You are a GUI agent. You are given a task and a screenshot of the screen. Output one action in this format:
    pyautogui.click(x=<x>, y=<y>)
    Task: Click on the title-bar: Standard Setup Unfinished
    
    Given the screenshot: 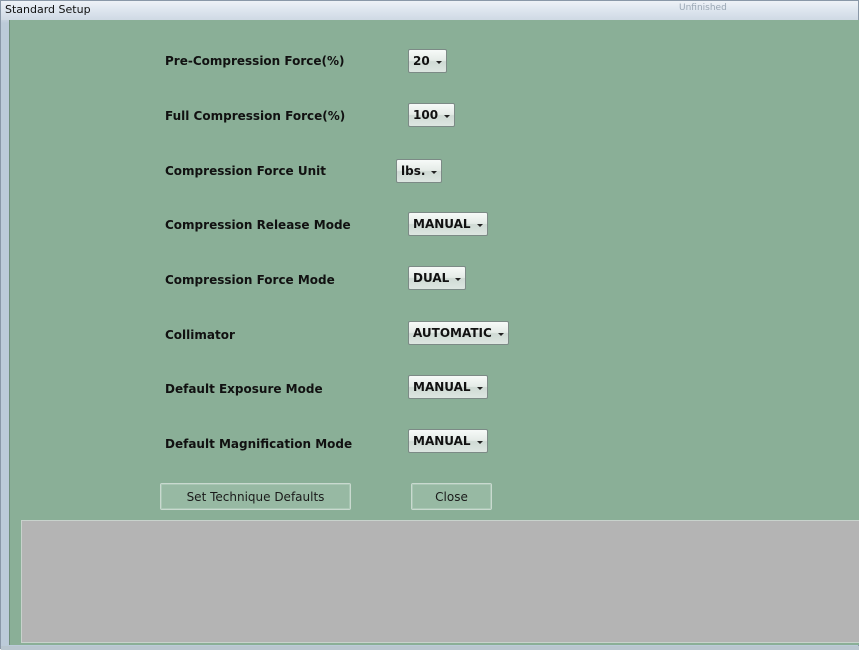 What is the action you would take?
    pyautogui.click(x=429, y=10)
    